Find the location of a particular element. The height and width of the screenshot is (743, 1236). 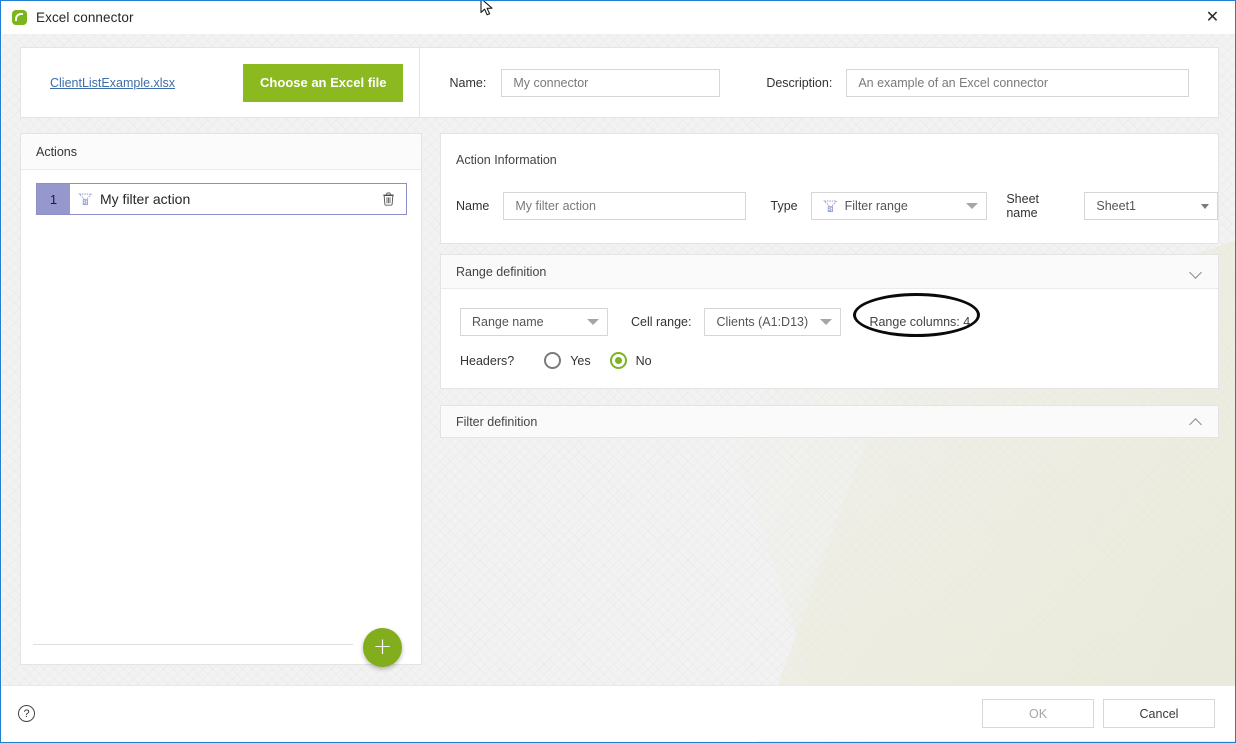

action-information-title: Action Information is located at coordinates (506, 160).